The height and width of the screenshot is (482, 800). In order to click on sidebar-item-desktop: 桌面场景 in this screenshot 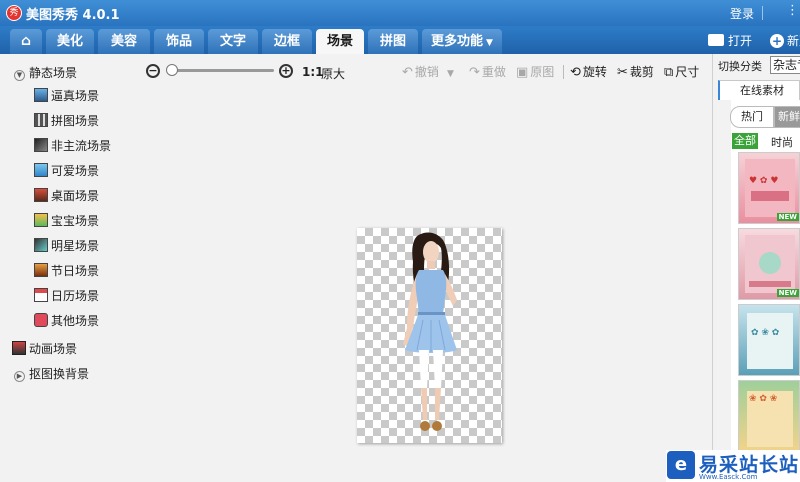, I will do `click(66, 196)`.